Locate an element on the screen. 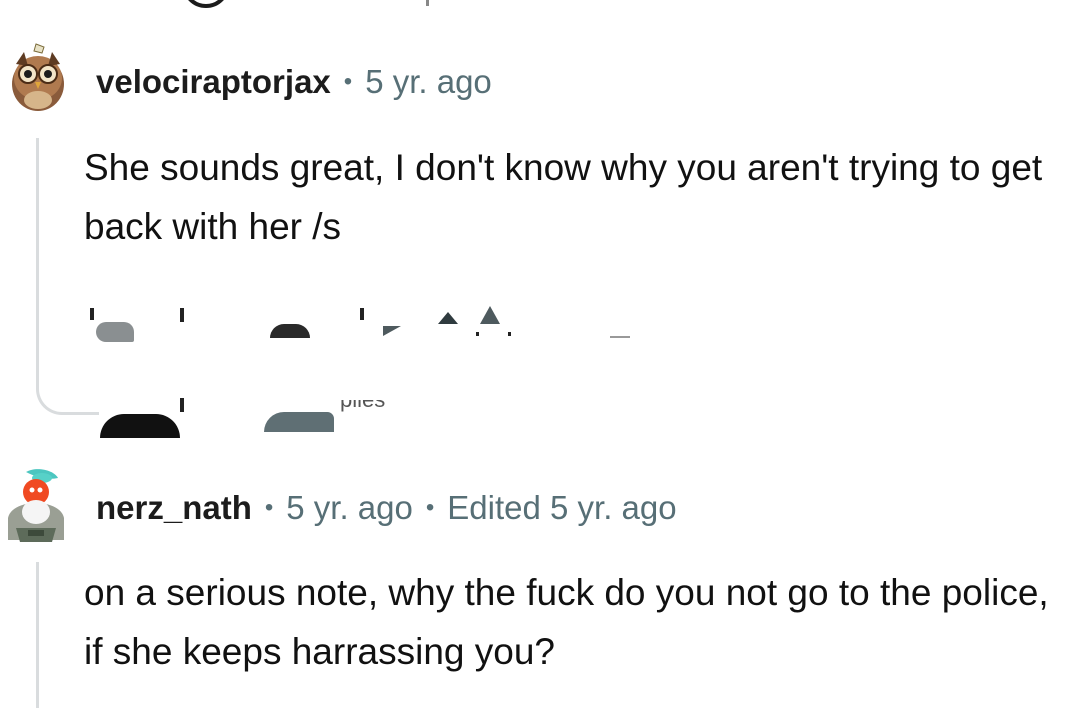 The height and width of the screenshot is (708, 1080). comment-meta: velociraptorjax • 5 yr. ago is located at coordinates (294, 82).